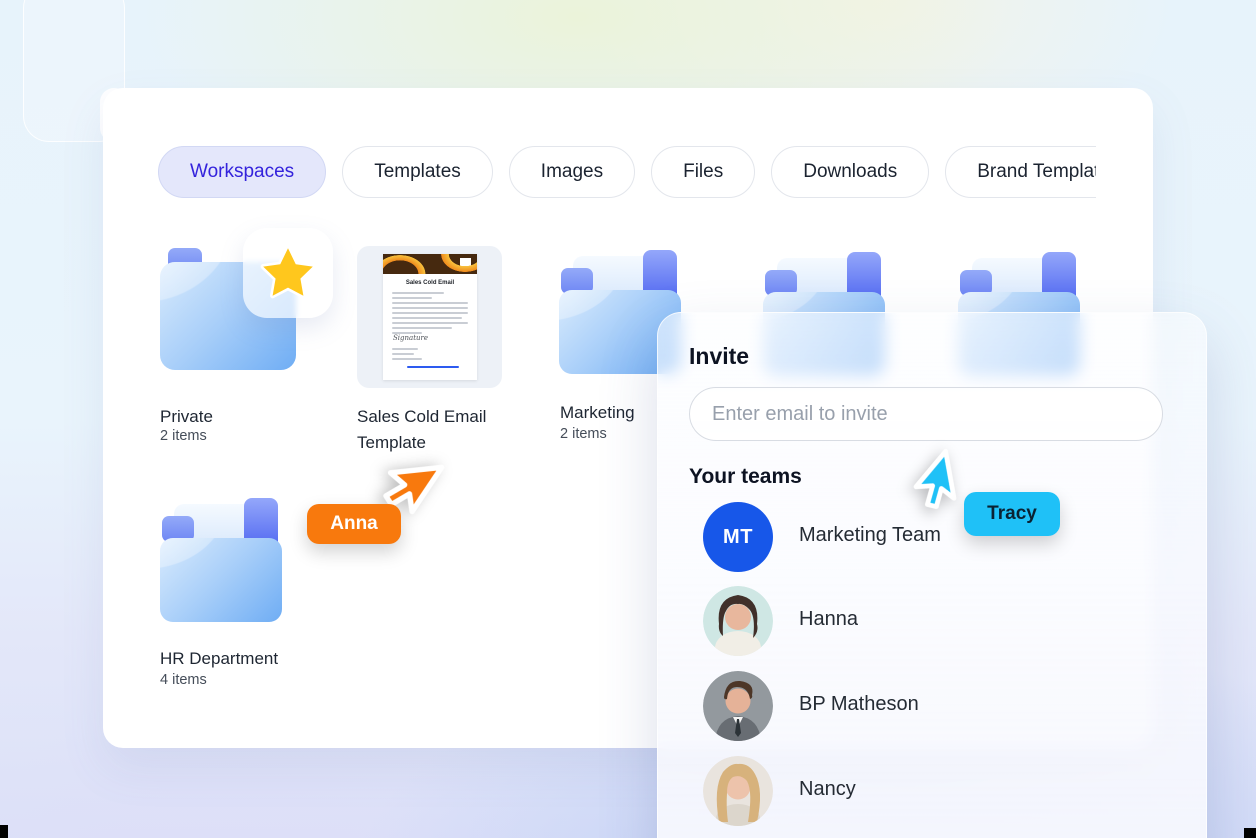 The width and height of the screenshot is (1256, 838). I want to click on tracy-cursor-name: Tracy, so click(1012, 513).